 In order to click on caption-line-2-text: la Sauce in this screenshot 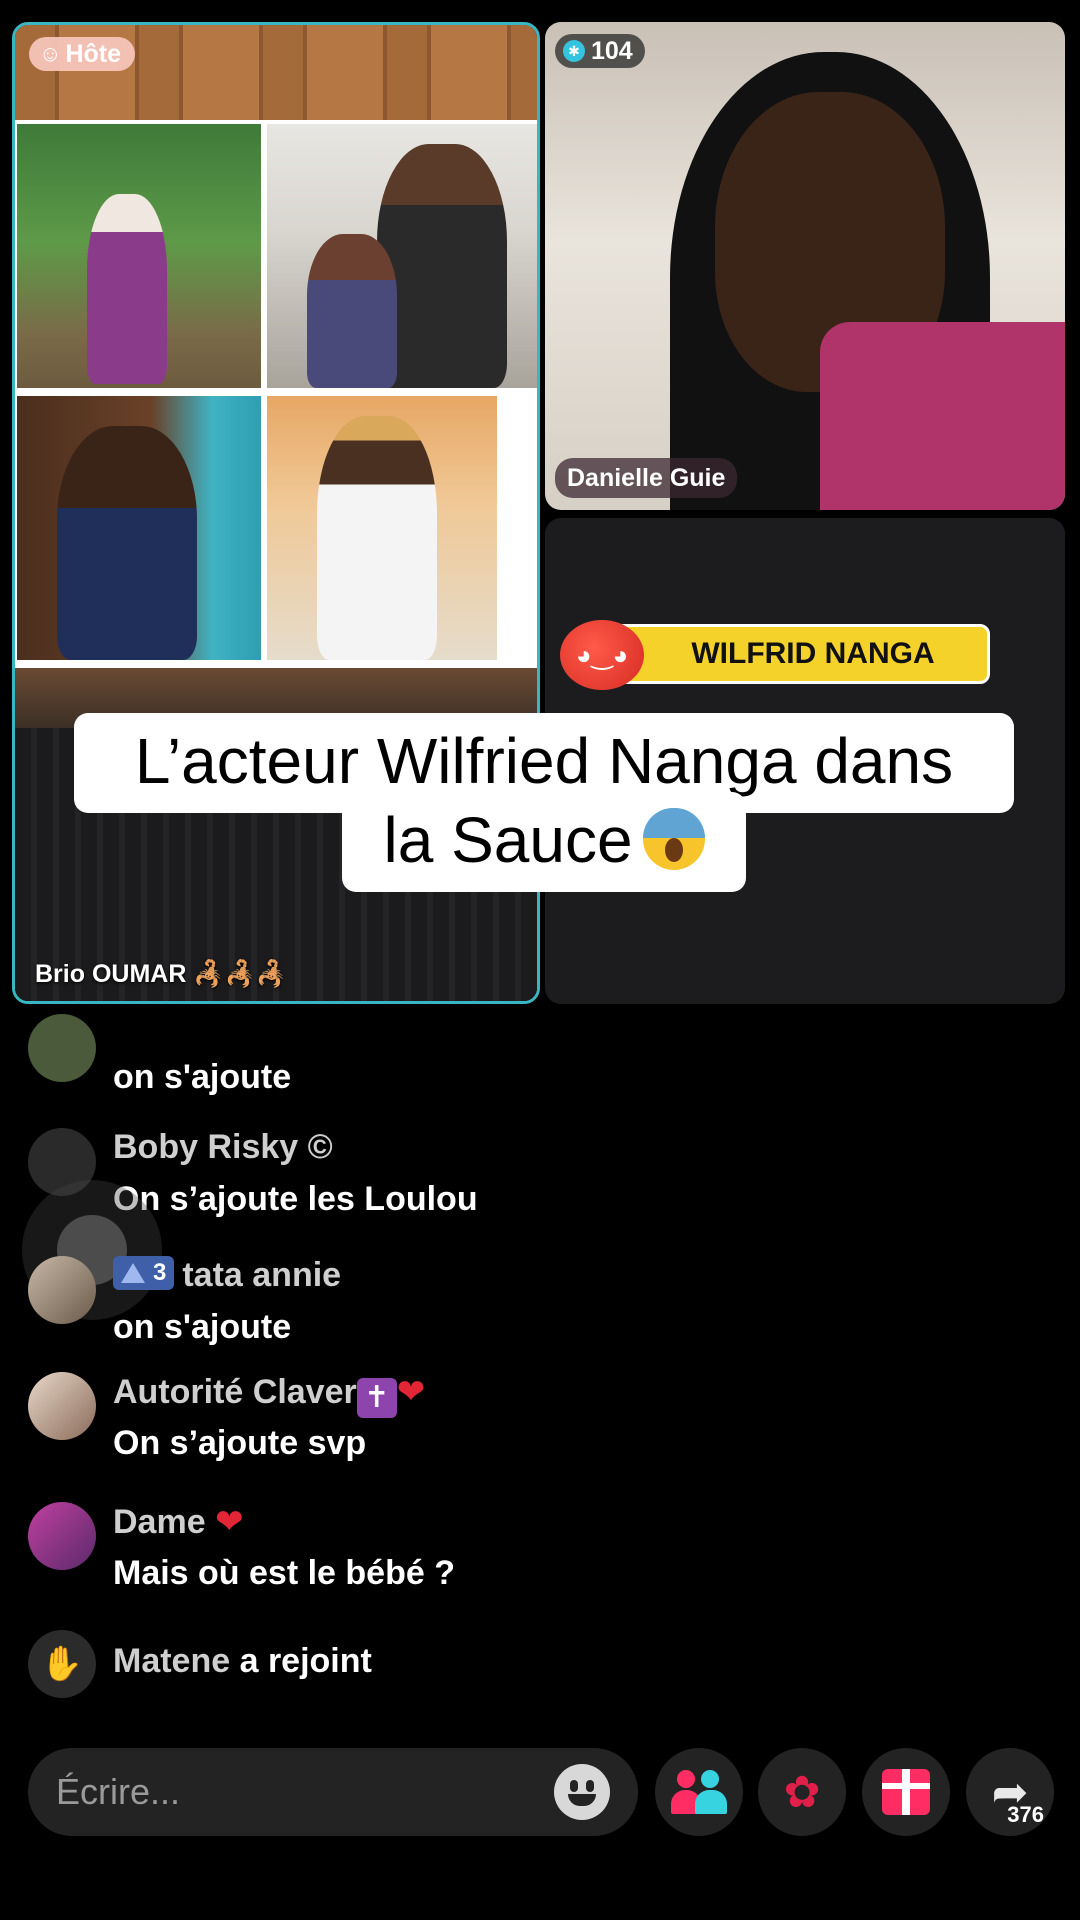, I will do `click(508, 840)`.